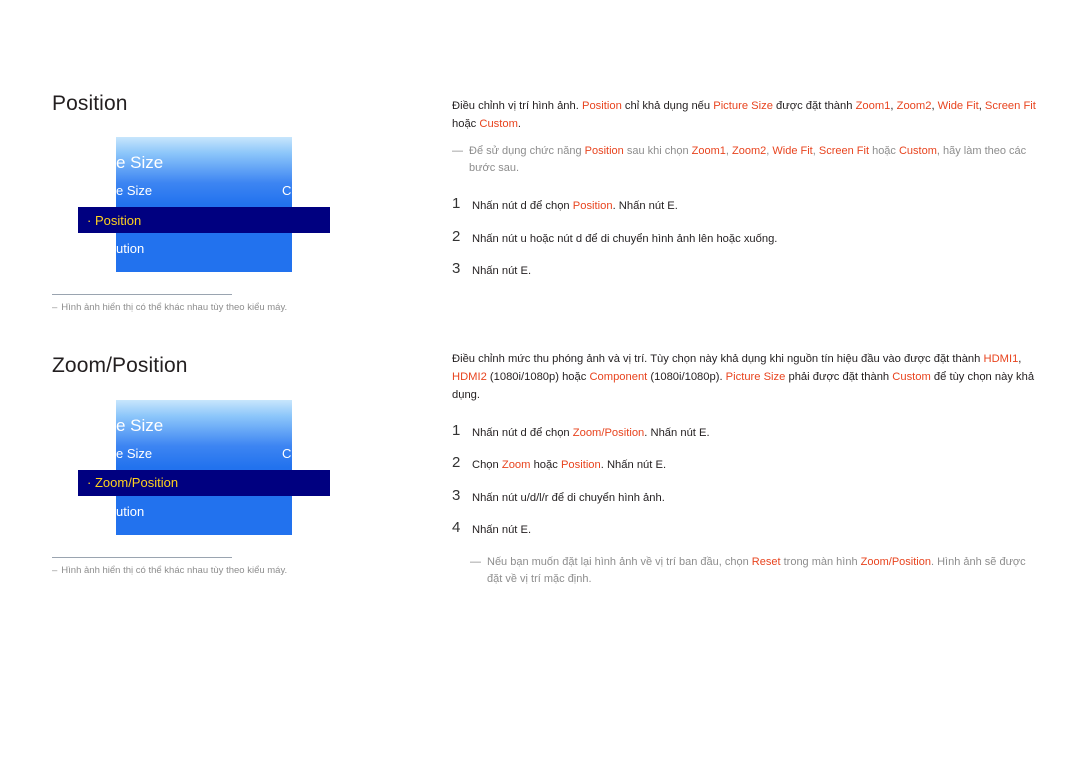  I want to click on desc-text: được đặt thành, so click(814, 106).